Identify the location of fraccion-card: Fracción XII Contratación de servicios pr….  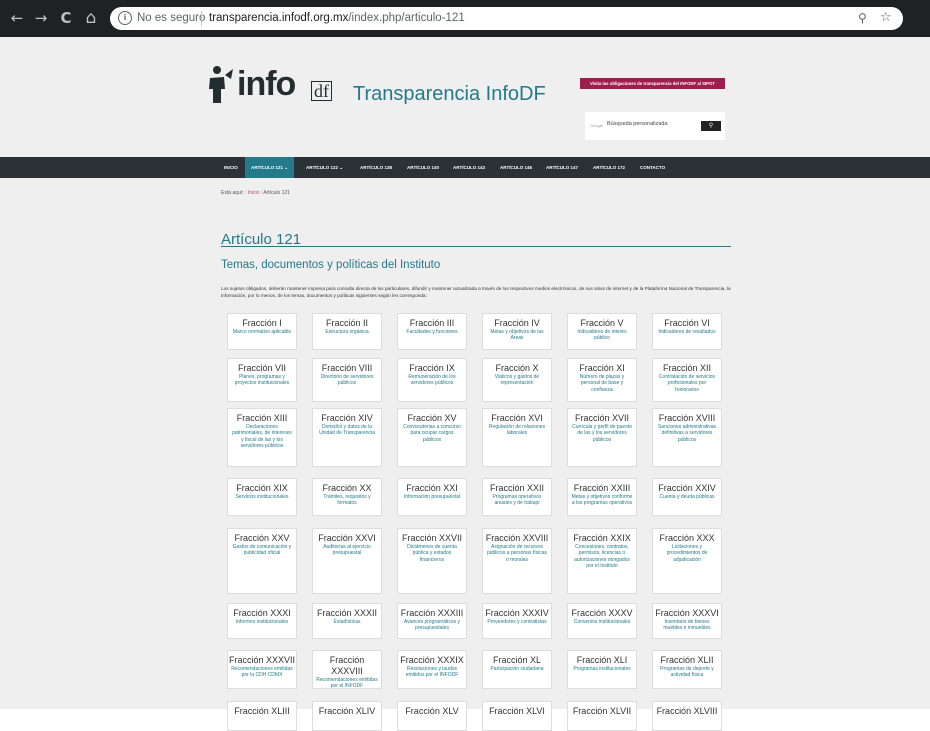
(687, 380).